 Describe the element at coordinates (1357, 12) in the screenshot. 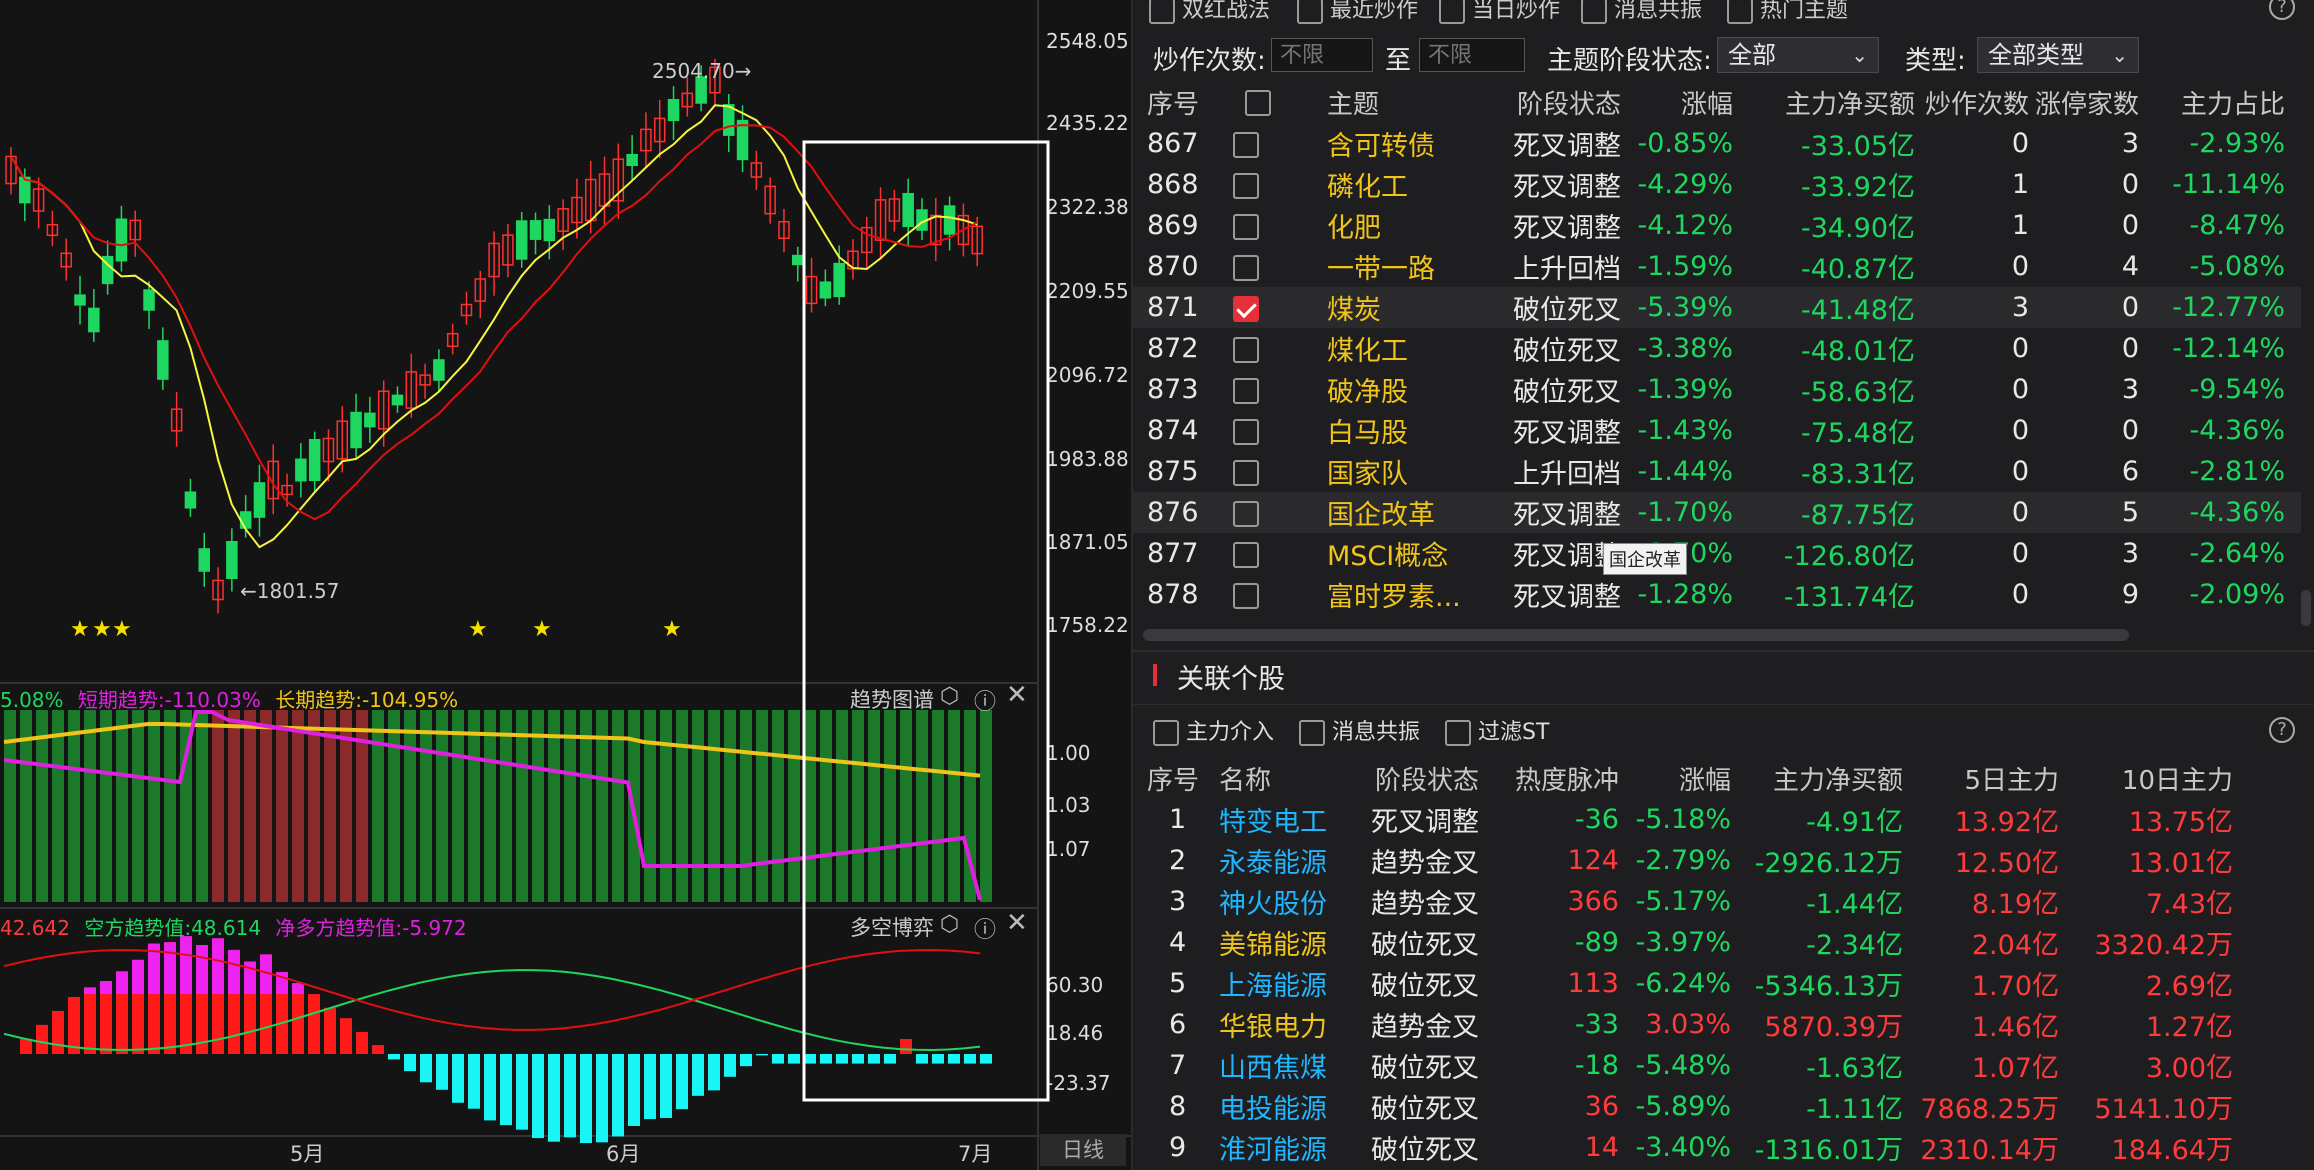

I see `filter-recent-hype: 最近炒作` at that location.